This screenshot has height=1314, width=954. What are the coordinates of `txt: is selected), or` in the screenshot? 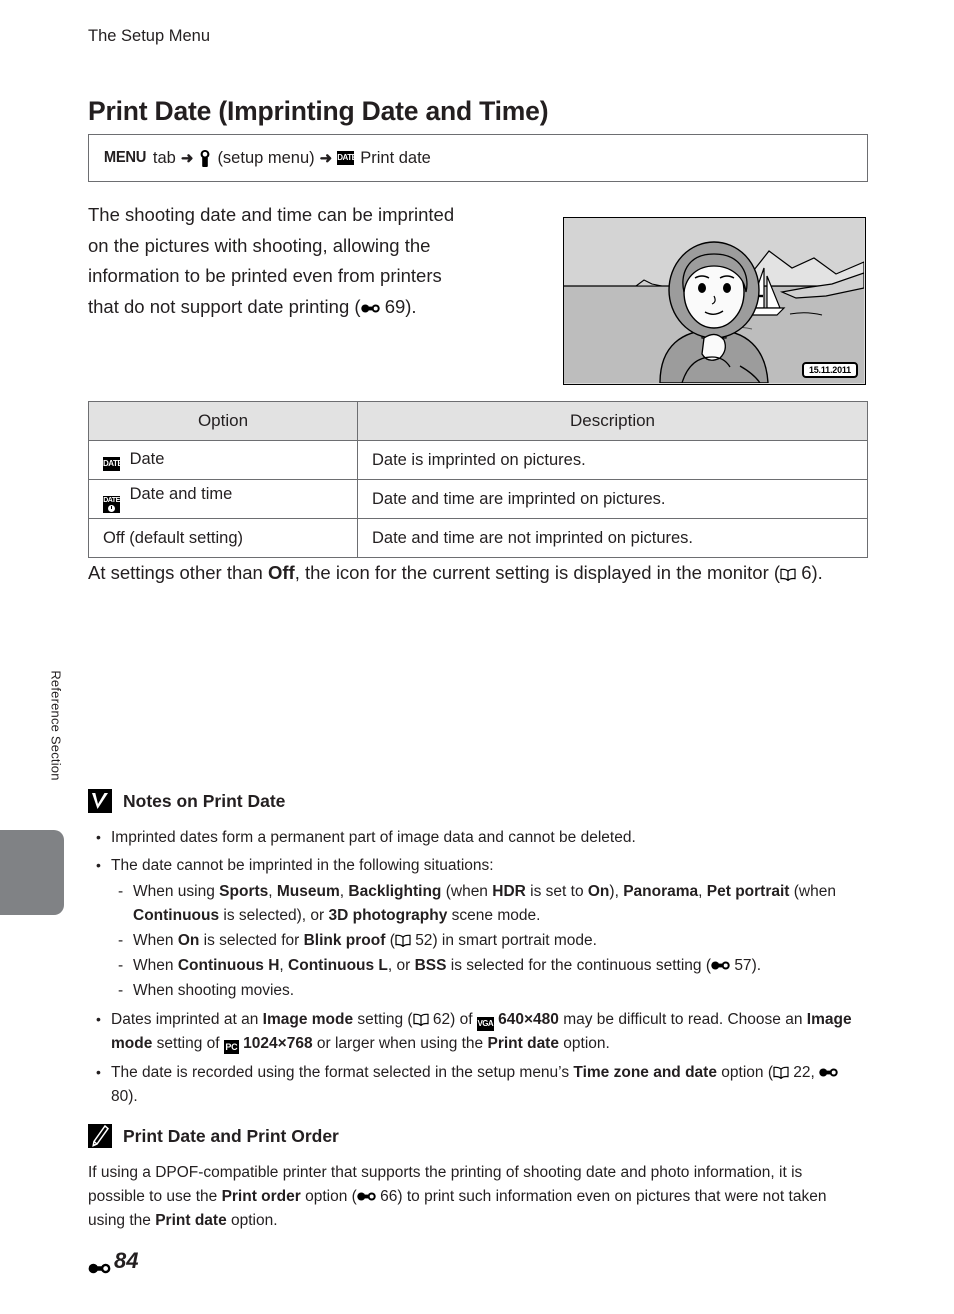 It's located at (274, 915).